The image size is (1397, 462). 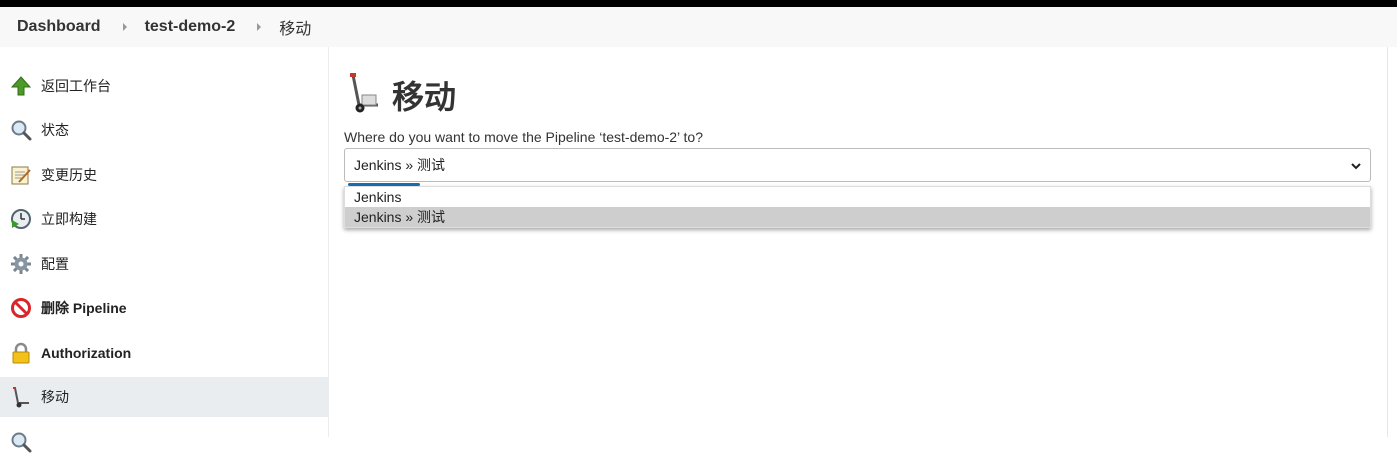 What do you see at coordinates (424, 96) in the screenshot?
I see `page-title: 移动` at bounding box center [424, 96].